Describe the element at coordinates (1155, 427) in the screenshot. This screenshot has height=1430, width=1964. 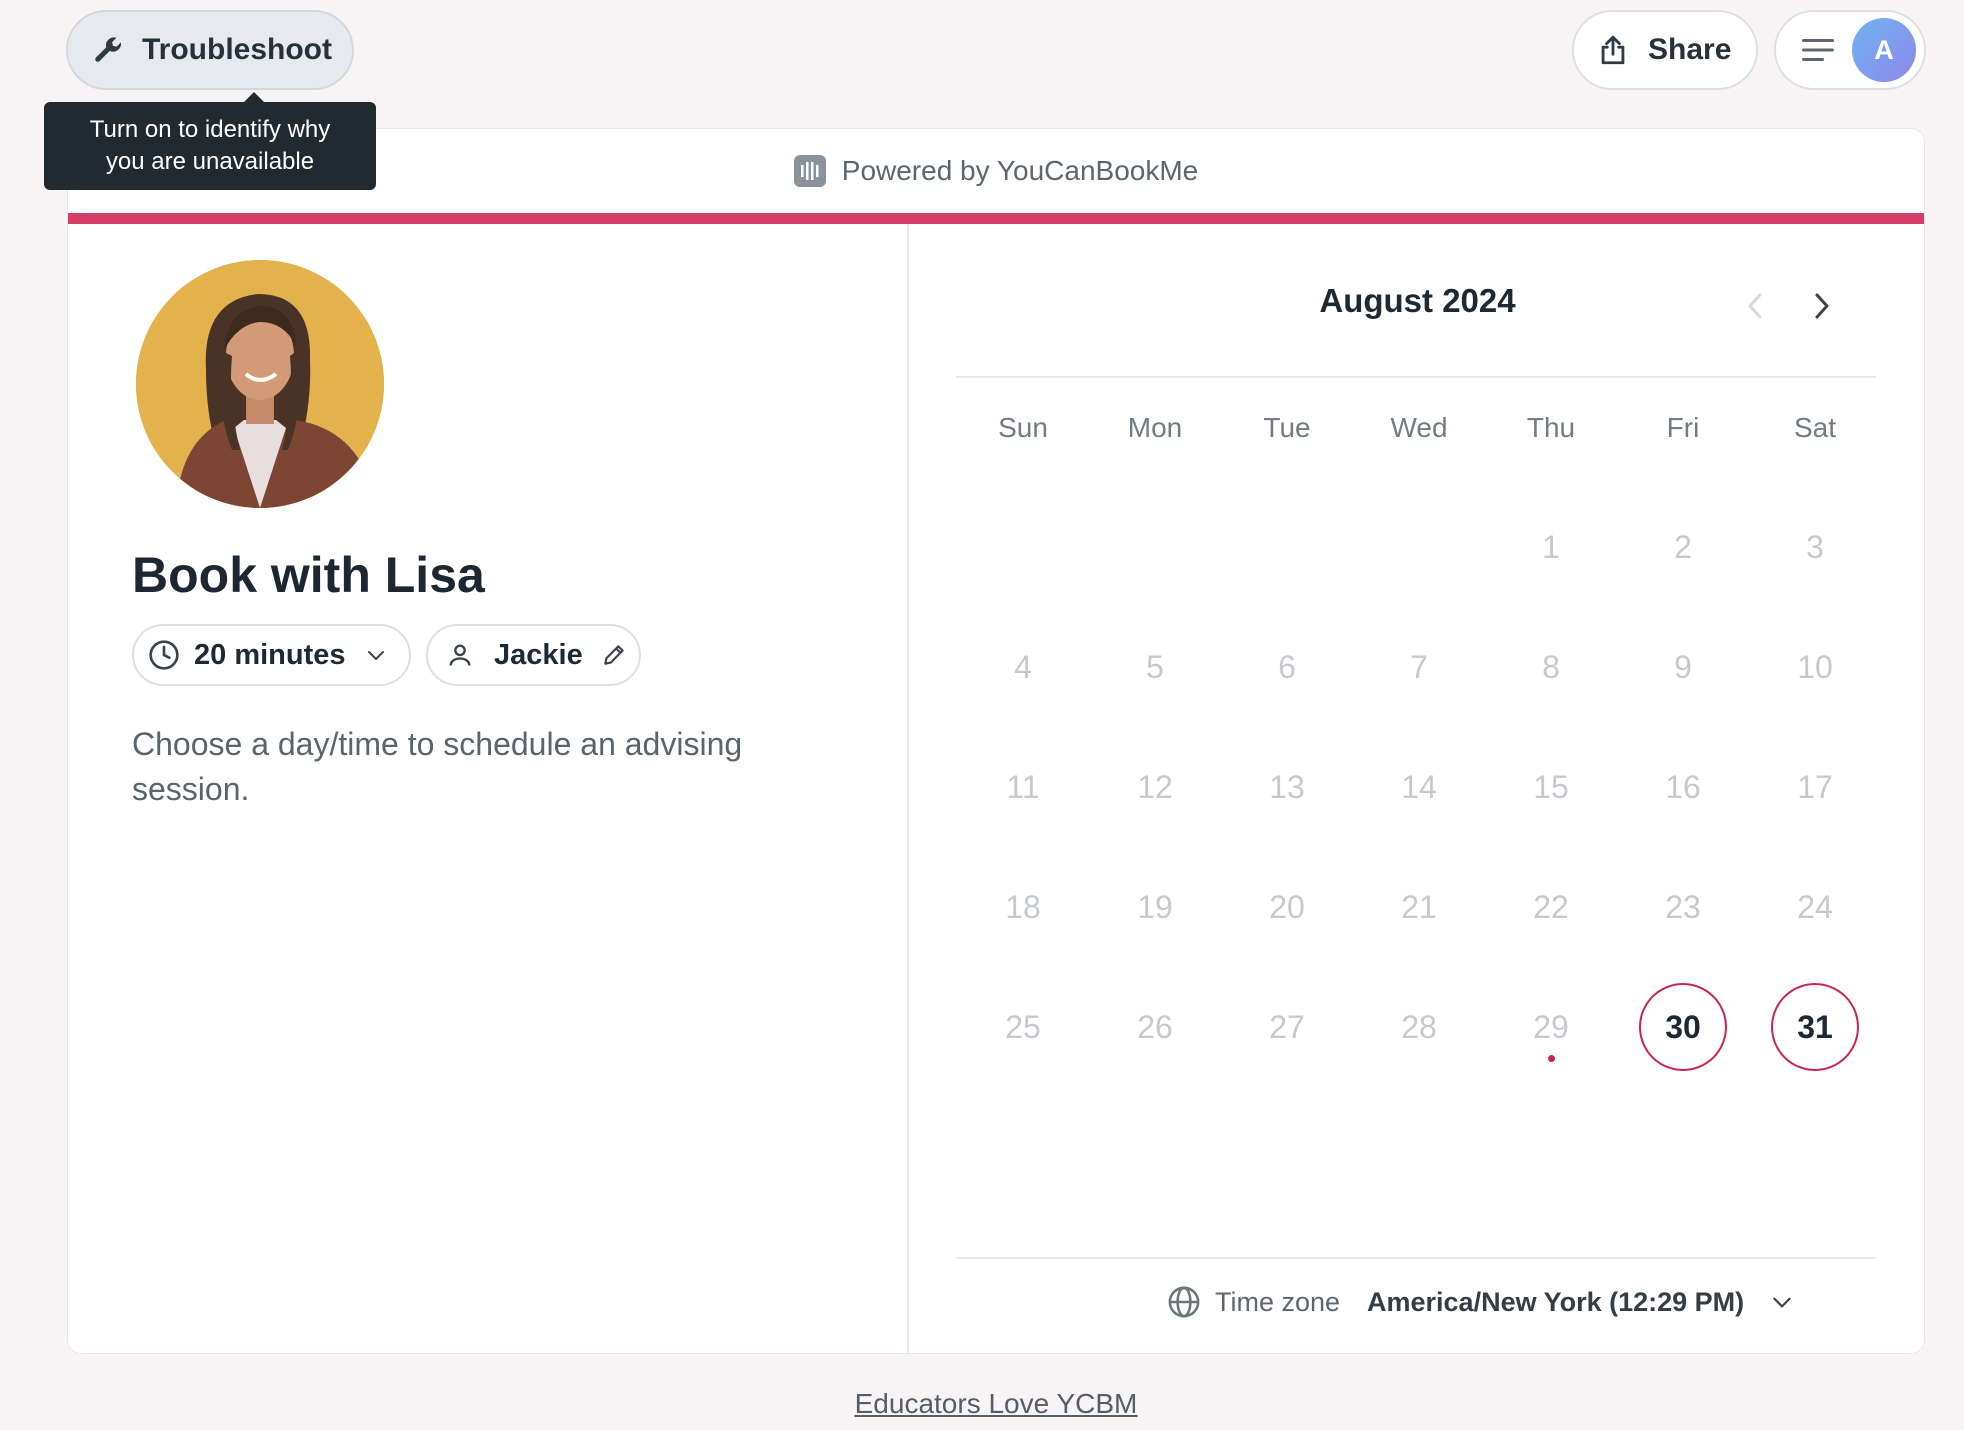
I see `weekday-label: Mon` at that location.